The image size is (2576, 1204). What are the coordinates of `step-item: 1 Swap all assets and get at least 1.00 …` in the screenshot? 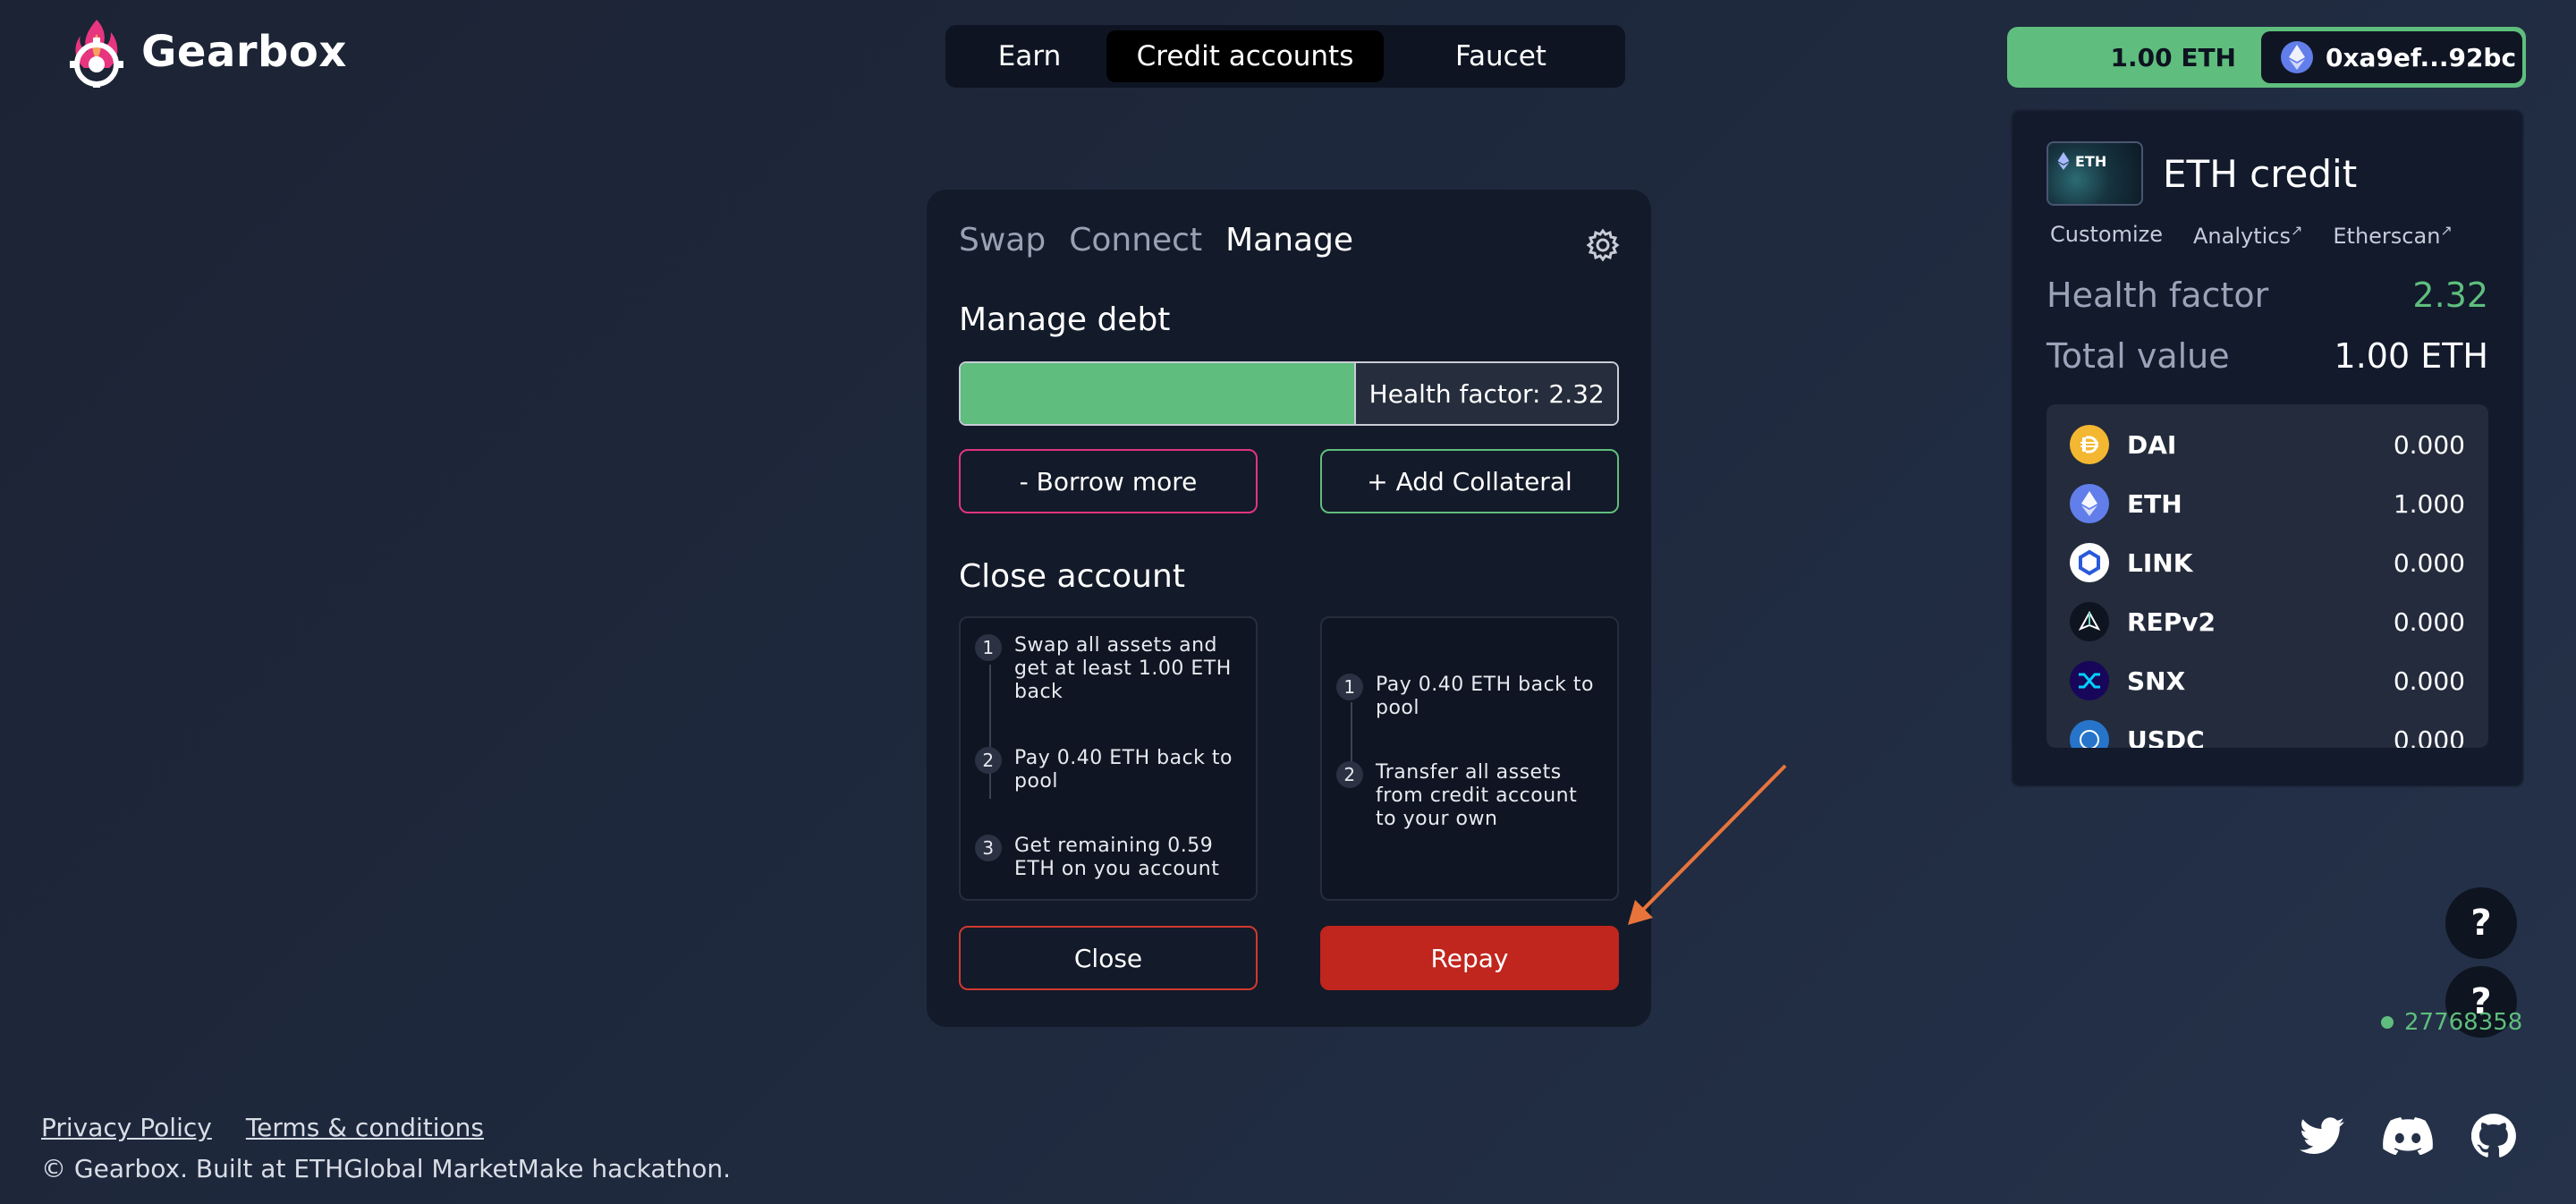 It's located at (1108, 669).